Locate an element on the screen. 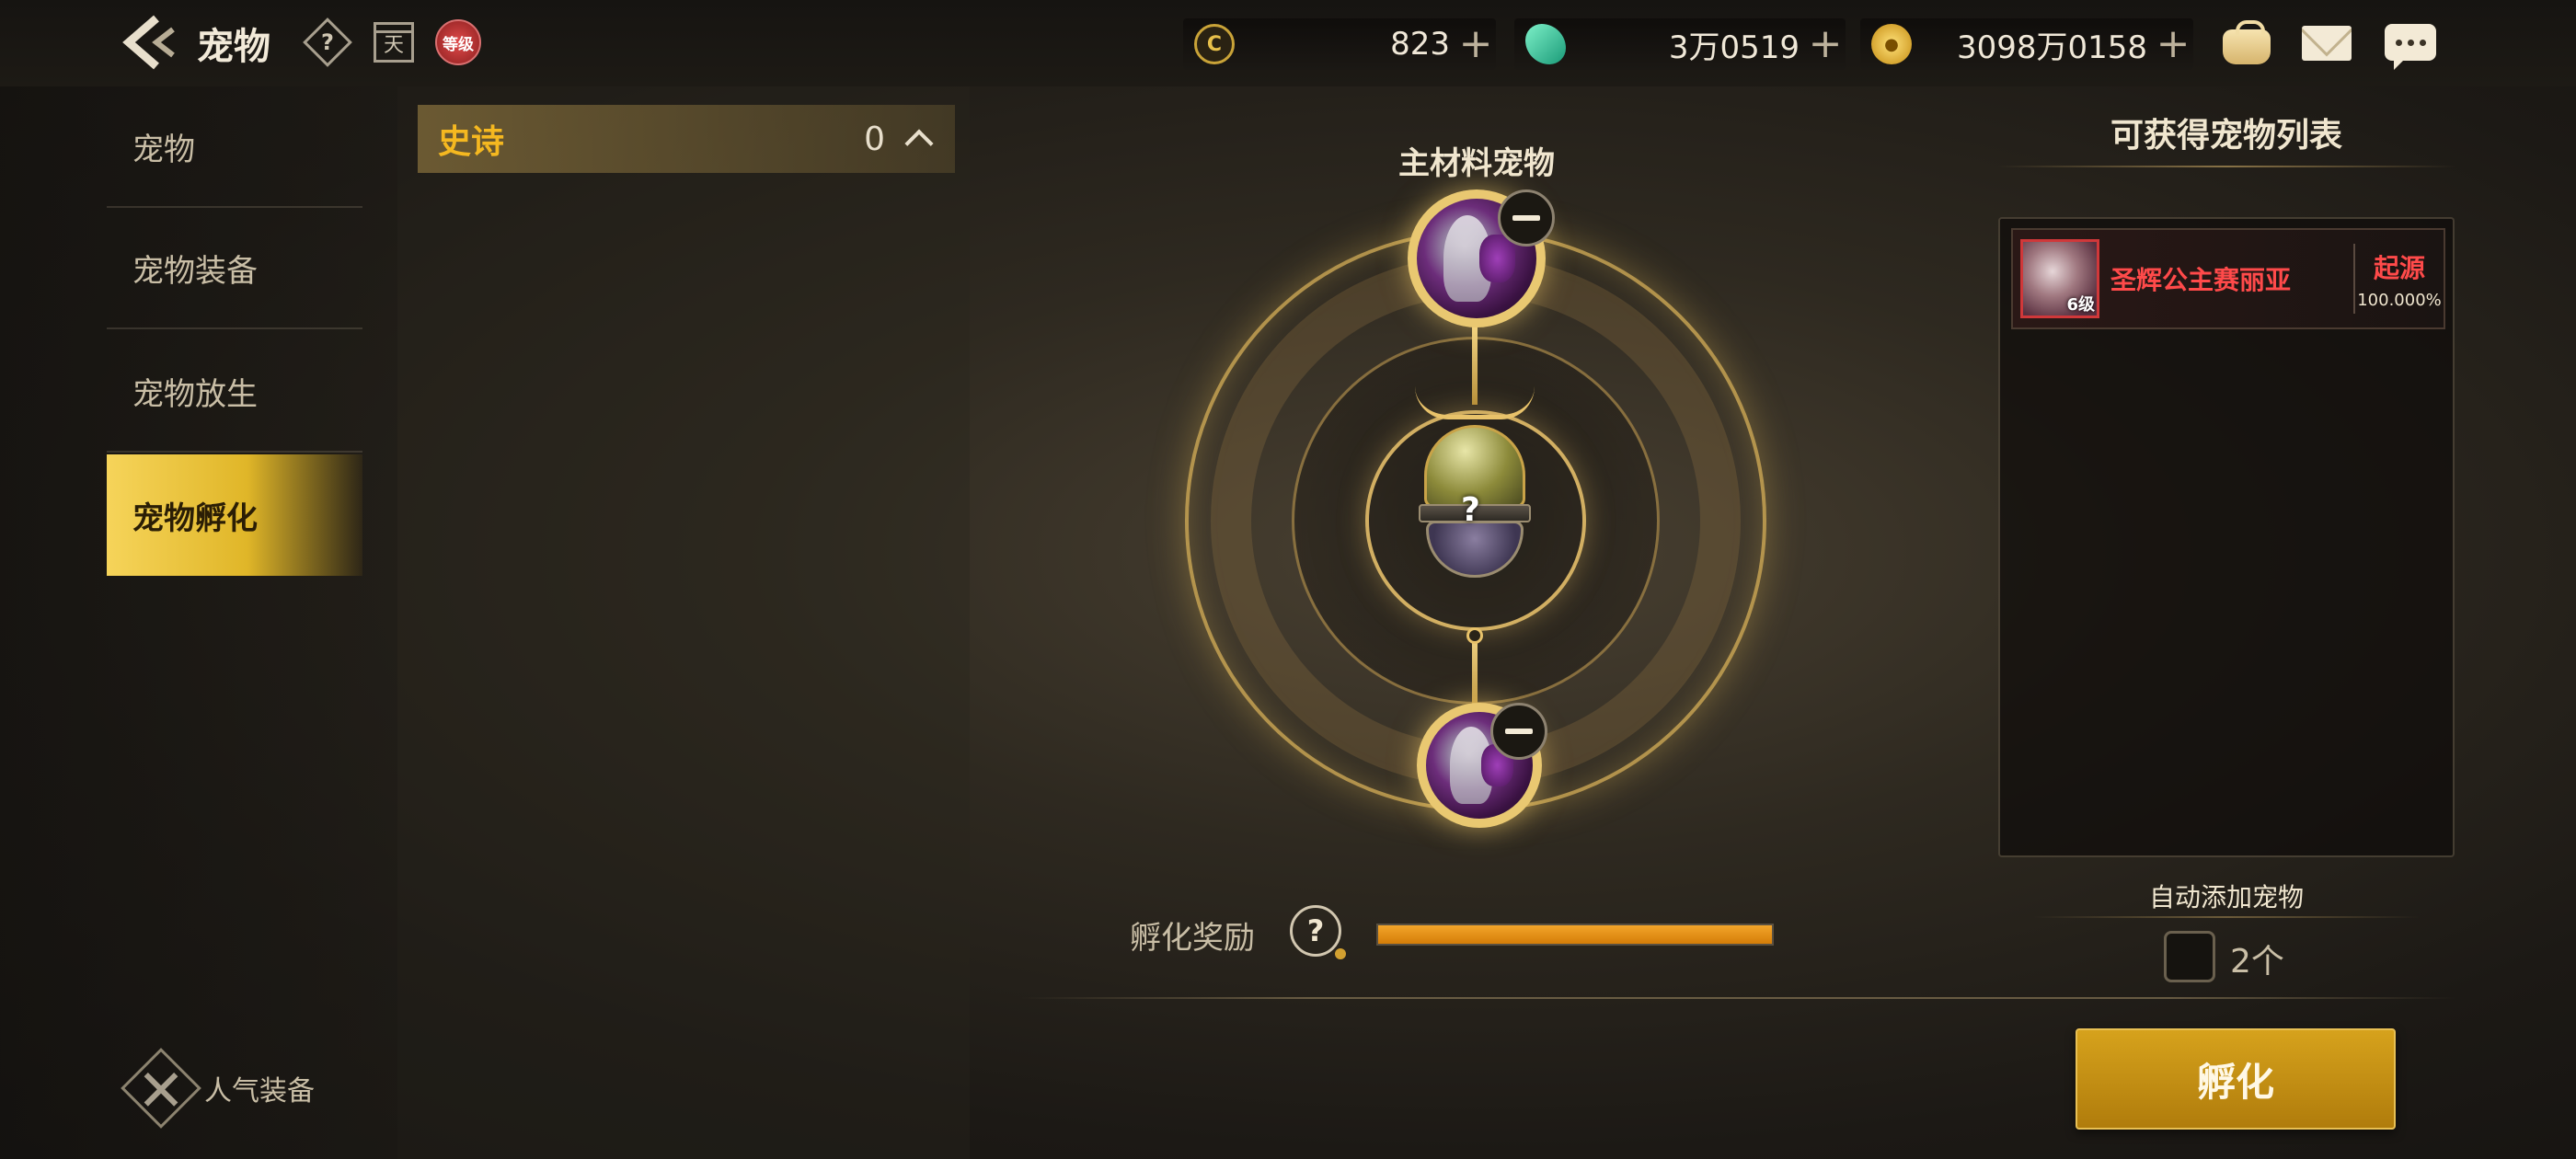 This screenshot has height=1159, width=2576. calendar-icon: 天 is located at coordinates (394, 42).